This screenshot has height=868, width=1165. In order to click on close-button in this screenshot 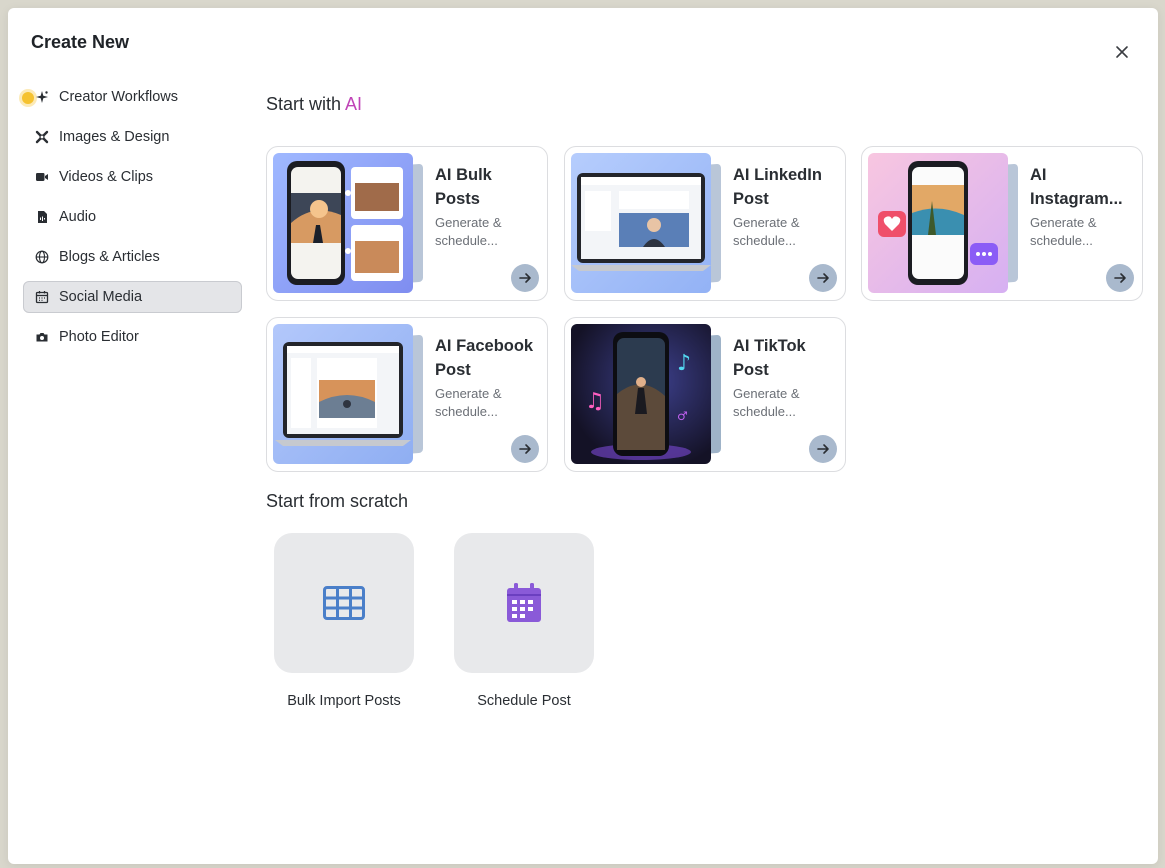, I will do `click(1122, 52)`.